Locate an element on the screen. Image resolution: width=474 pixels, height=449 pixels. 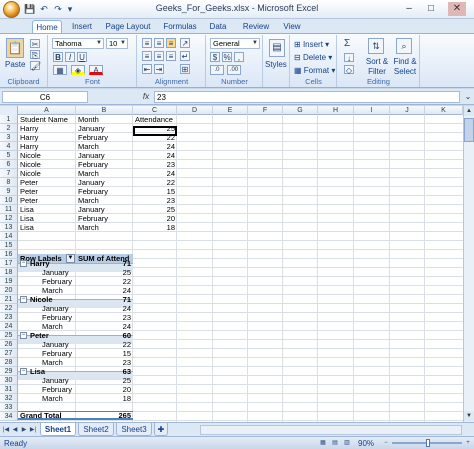
column-header-i: I is located at coordinates (372, 110).